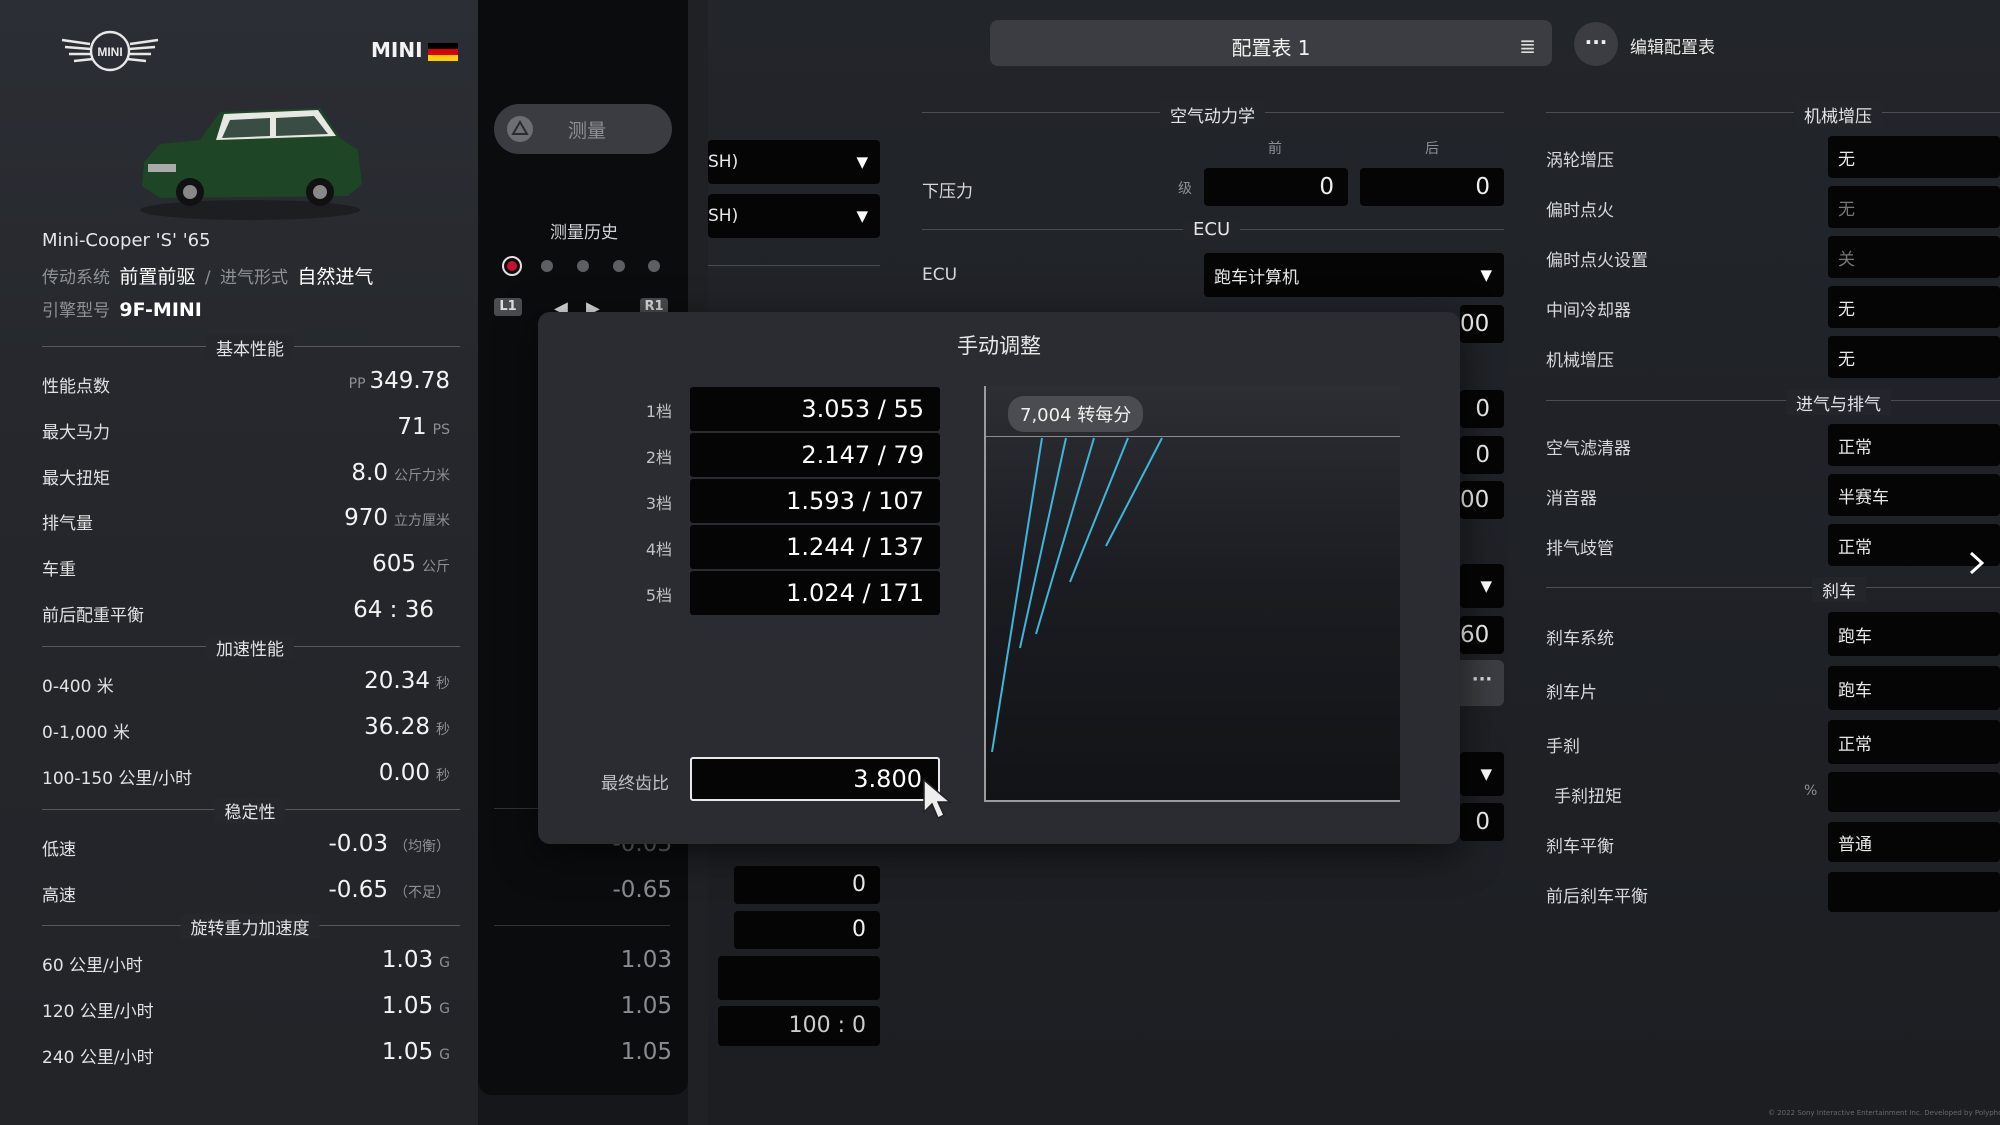  I want to click on stat-label: 高速, so click(59, 896).